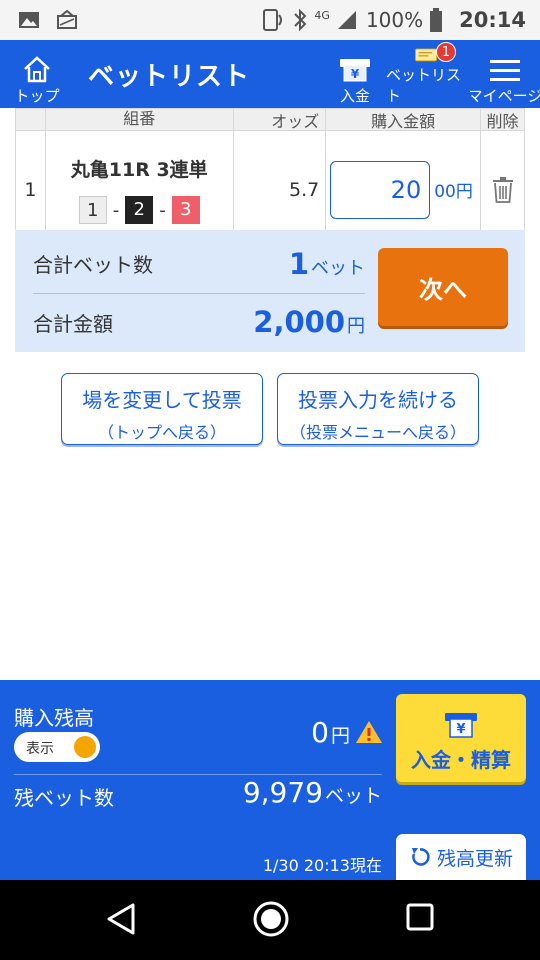 The image size is (540, 960). I want to click on change-venue-button: 場を変更して投票 （トップへ戻る）, so click(162, 409).